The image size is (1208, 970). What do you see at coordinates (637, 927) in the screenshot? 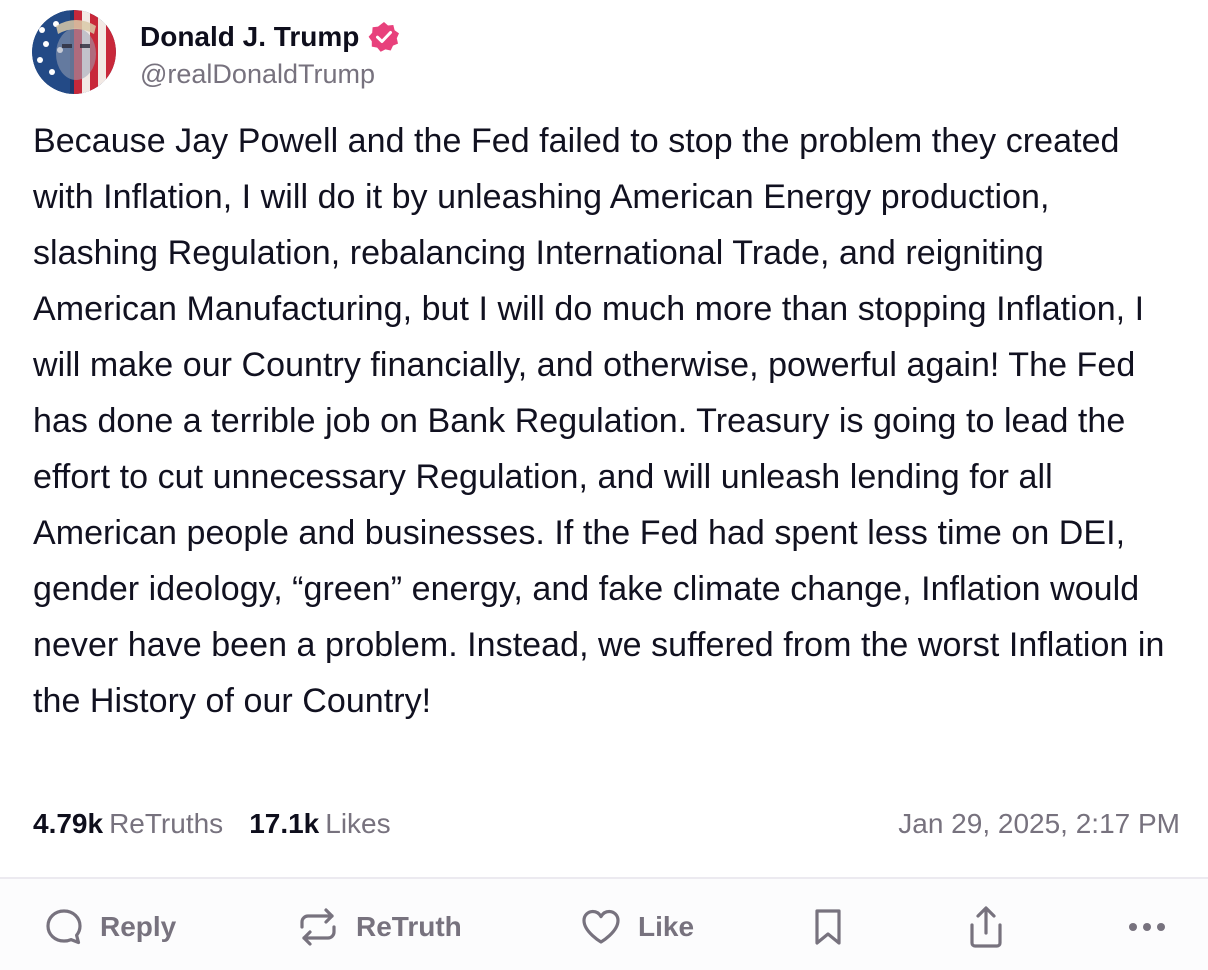
I see `like-button: Like` at bounding box center [637, 927].